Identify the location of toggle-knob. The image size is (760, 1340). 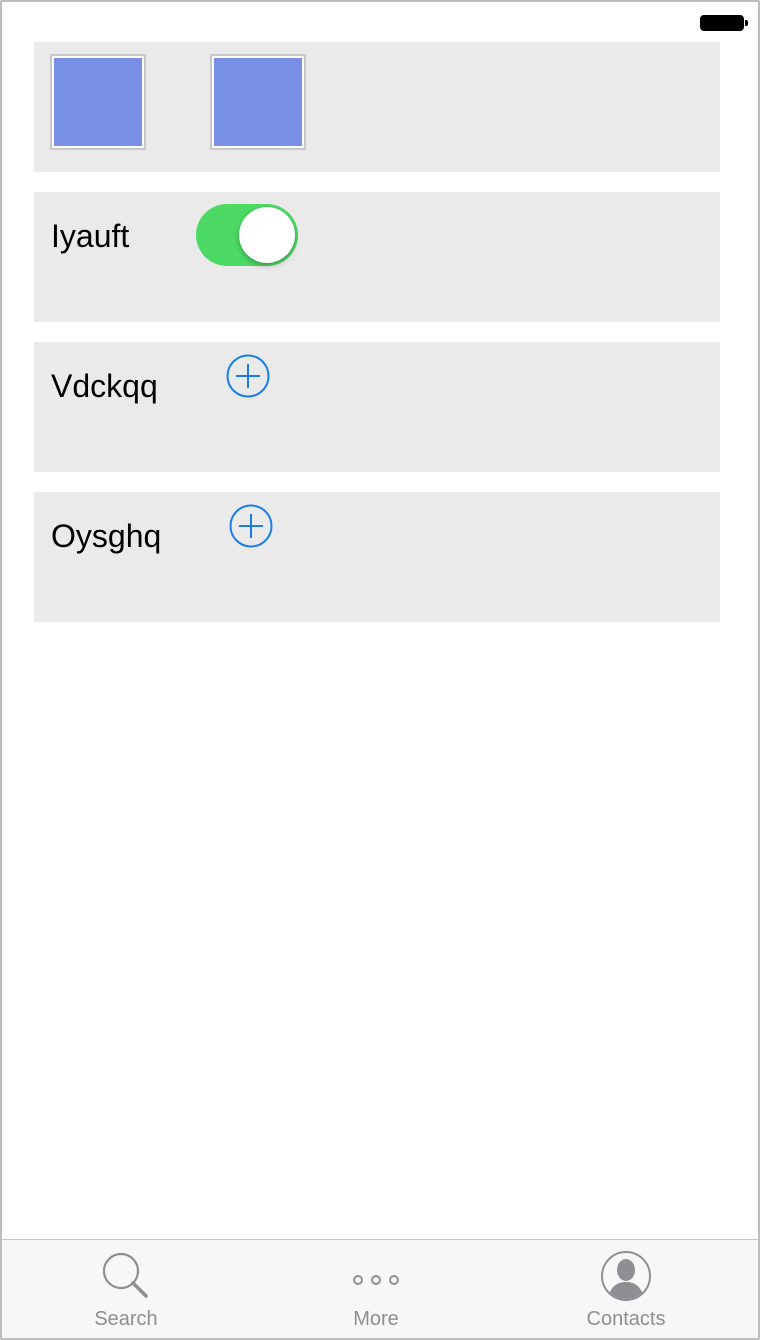
(267, 235).